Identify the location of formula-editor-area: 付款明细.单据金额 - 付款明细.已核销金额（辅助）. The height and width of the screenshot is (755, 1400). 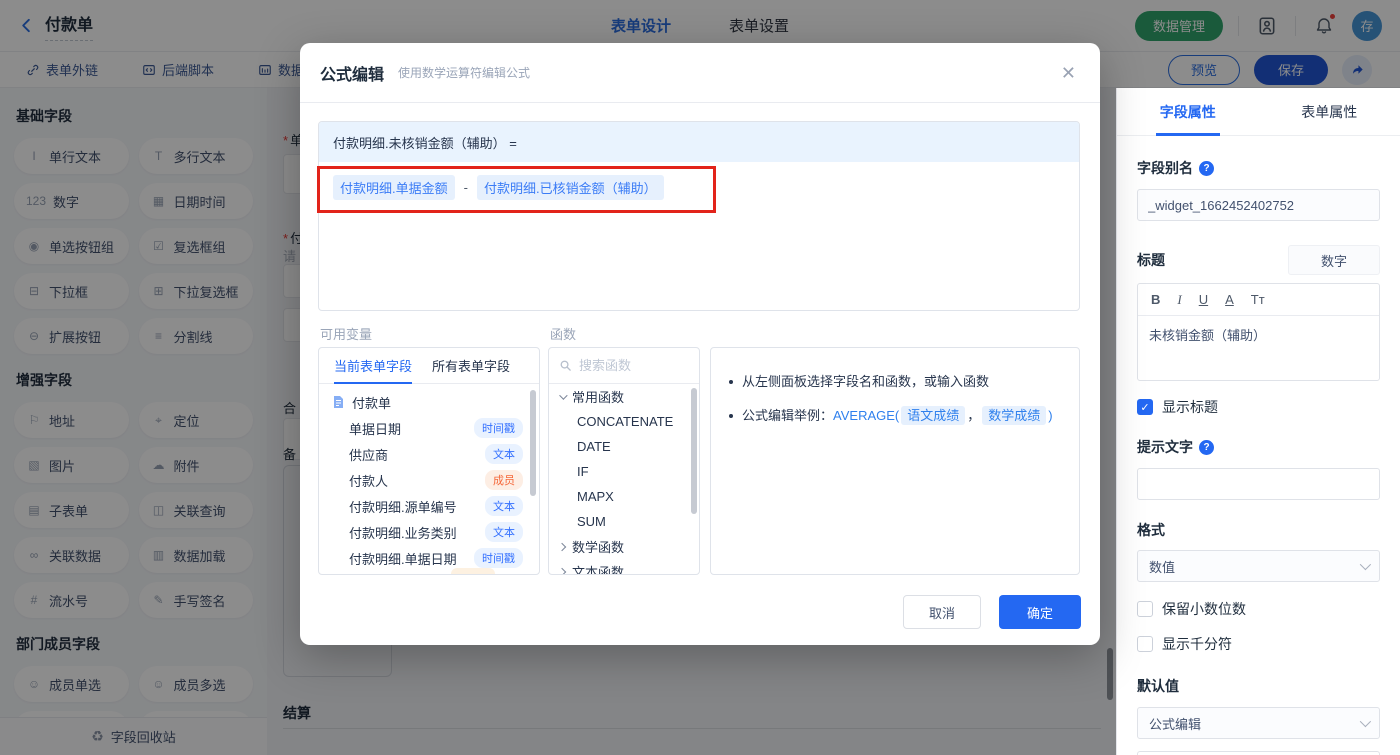
(699, 187).